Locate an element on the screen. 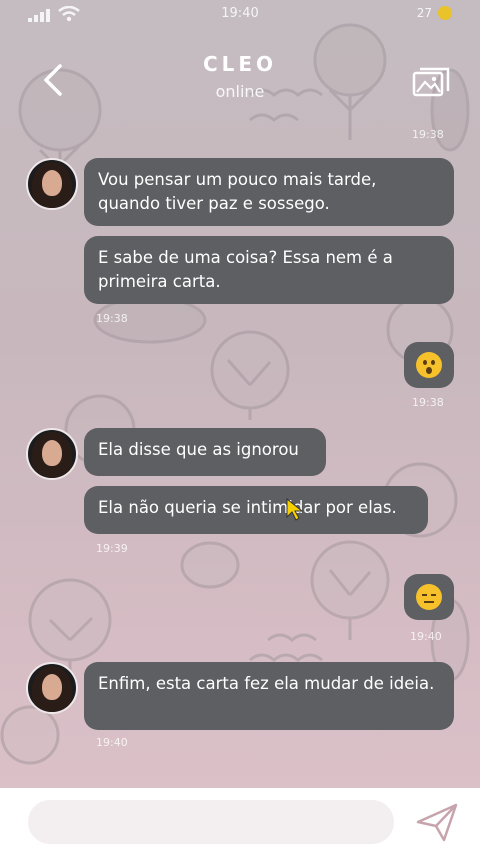 Image resolution: width=480 pixels, height=854 pixels. timestamp: 19:39 is located at coordinates (112, 548).